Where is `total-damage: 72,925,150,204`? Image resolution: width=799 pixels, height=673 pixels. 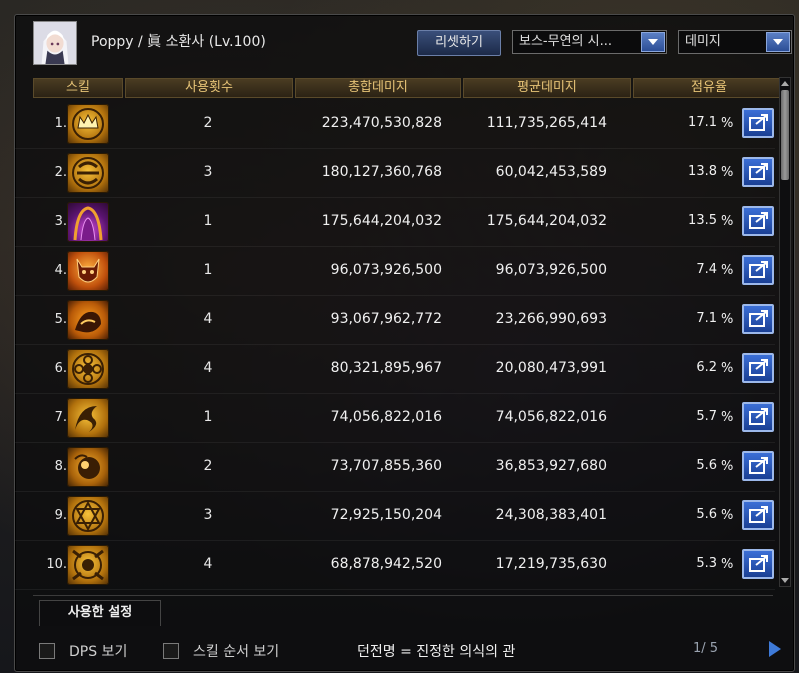
total-damage: 72,925,150,204 is located at coordinates (386, 515).